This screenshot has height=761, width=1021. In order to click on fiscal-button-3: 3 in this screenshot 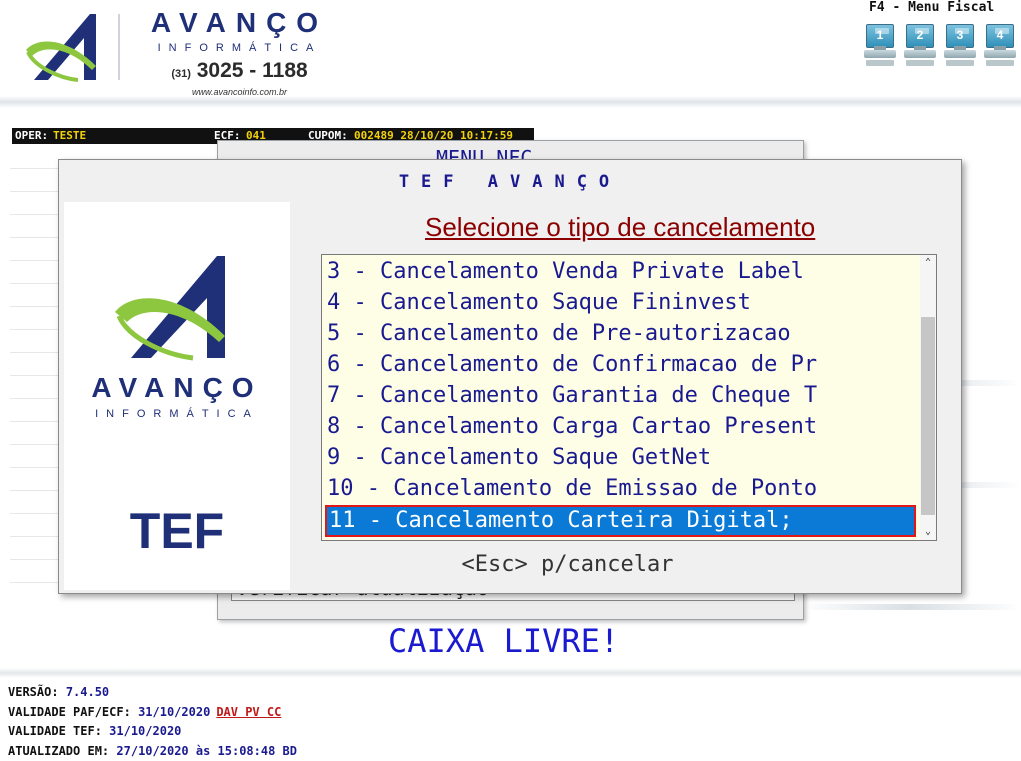, I will do `click(960, 46)`.